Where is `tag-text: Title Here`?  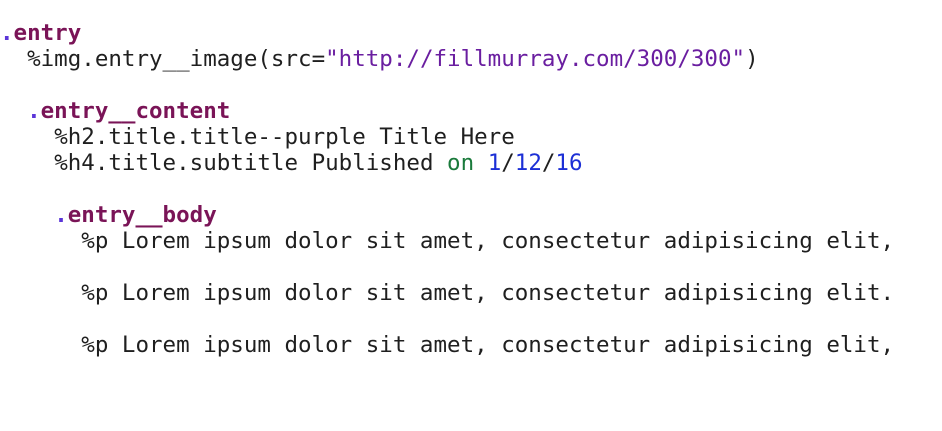
tag-text: Title Here is located at coordinates (440, 137).